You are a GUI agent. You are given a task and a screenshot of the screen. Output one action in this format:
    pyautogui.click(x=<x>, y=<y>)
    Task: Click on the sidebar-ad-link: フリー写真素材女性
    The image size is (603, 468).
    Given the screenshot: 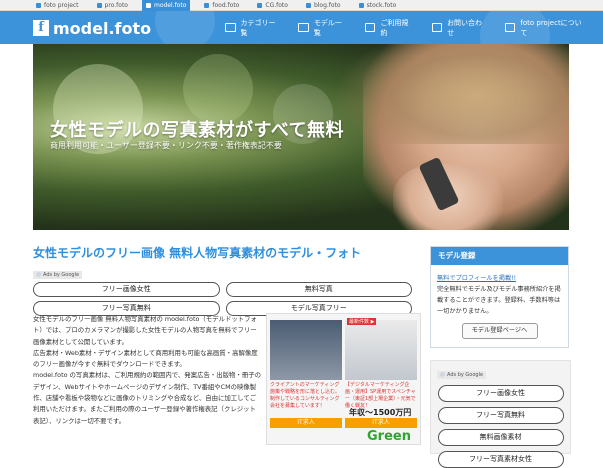 What is the action you would take?
    pyautogui.click(x=500, y=459)
    